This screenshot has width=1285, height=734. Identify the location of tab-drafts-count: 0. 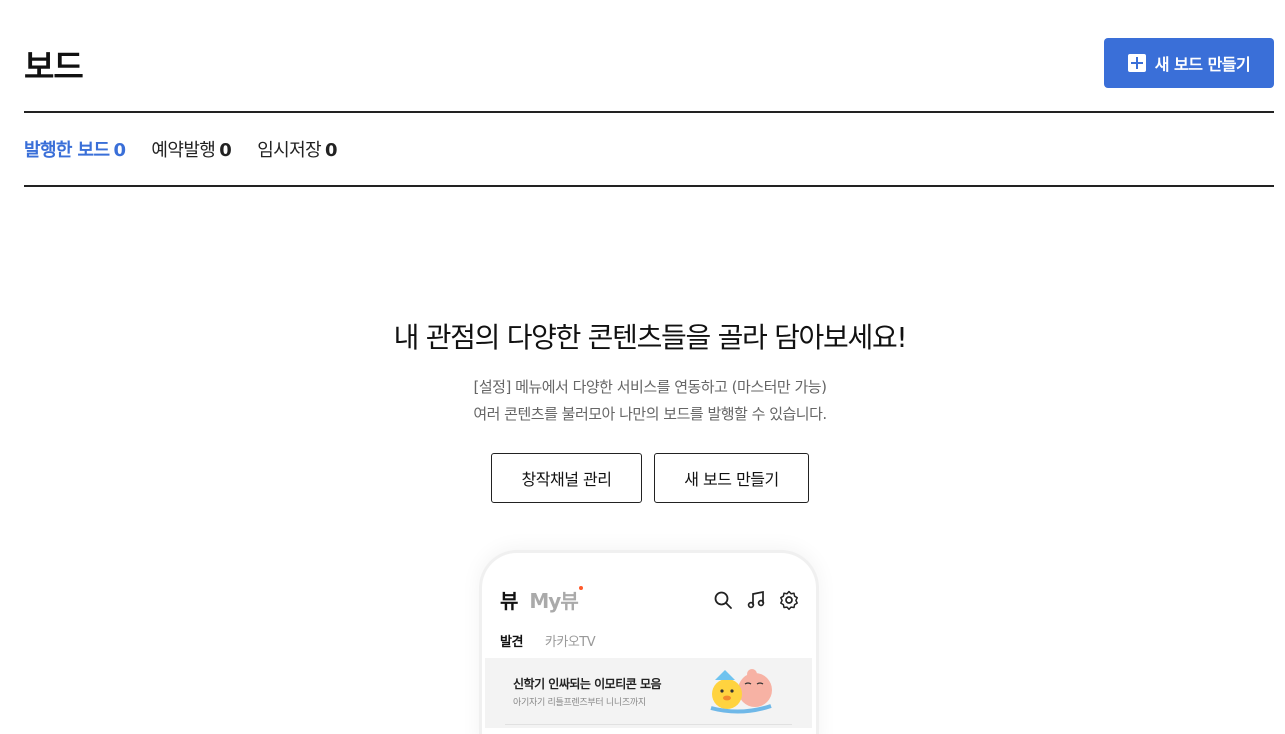
(331, 150).